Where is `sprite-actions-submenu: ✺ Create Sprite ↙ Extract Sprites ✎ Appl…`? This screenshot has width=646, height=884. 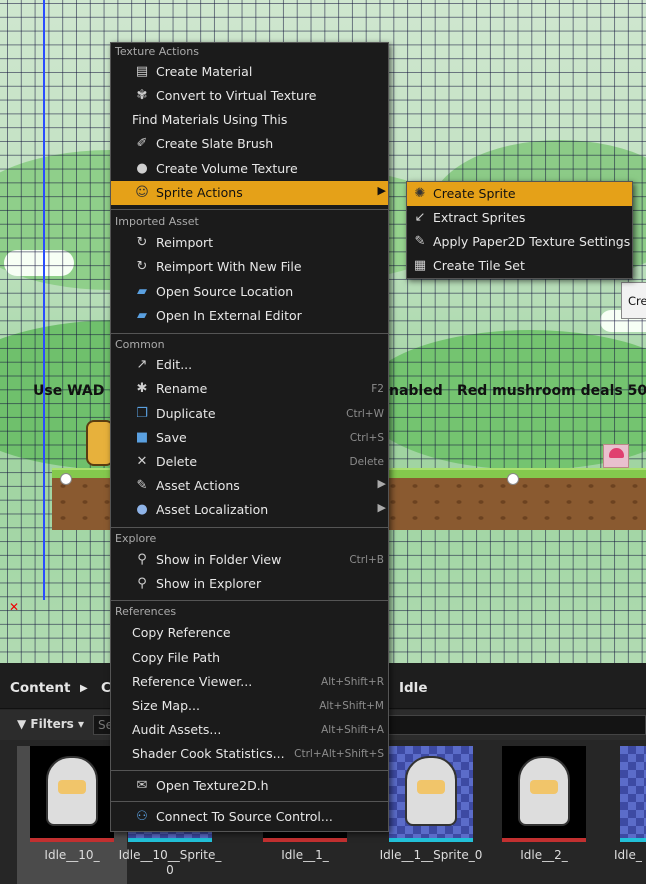
sprite-actions-submenu: ✺ Create Sprite ↙ Extract Sprites ✎ Appl… is located at coordinates (519, 230).